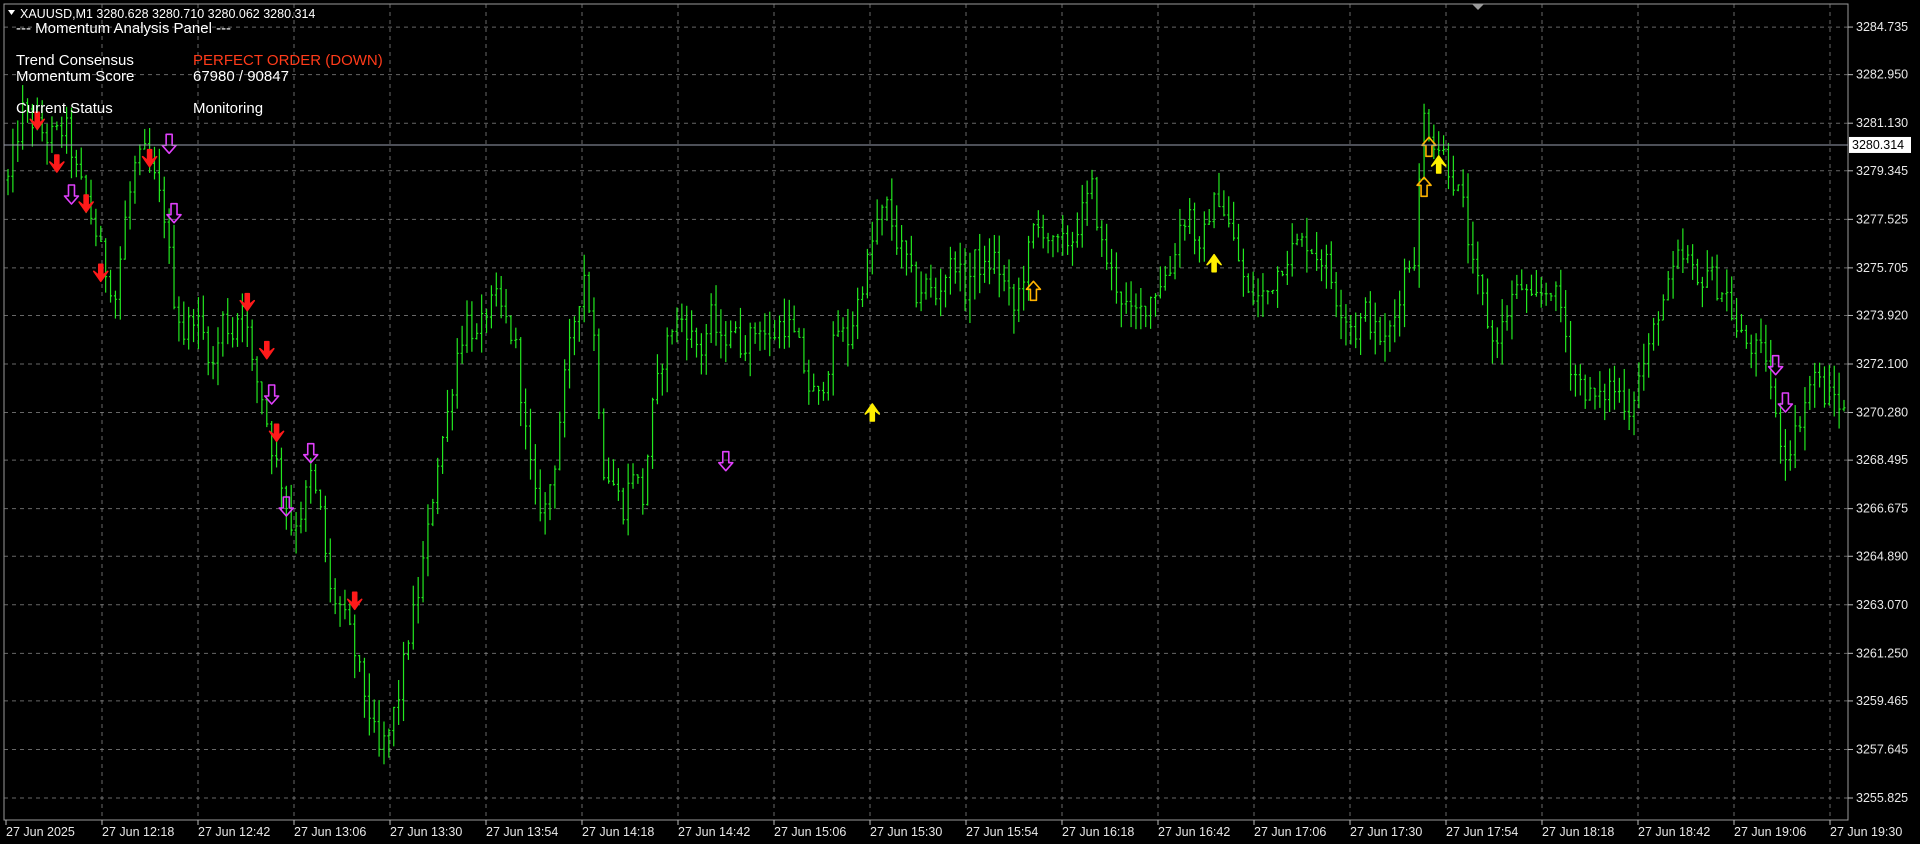 The width and height of the screenshot is (1920, 844). What do you see at coordinates (1882, 364) in the screenshot?
I see `price-tick-label: 3272.100` at bounding box center [1882, 364].